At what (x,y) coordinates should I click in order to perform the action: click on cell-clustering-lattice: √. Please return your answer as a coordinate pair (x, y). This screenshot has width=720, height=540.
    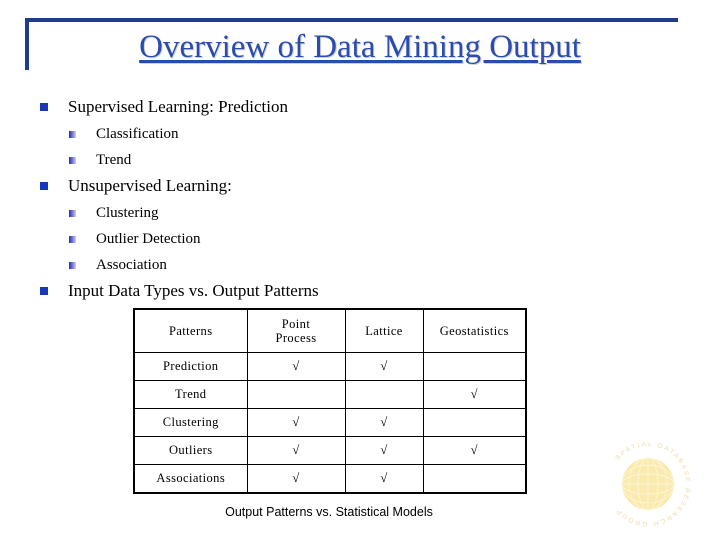
    Looking at the image, I should click on (384, 422).